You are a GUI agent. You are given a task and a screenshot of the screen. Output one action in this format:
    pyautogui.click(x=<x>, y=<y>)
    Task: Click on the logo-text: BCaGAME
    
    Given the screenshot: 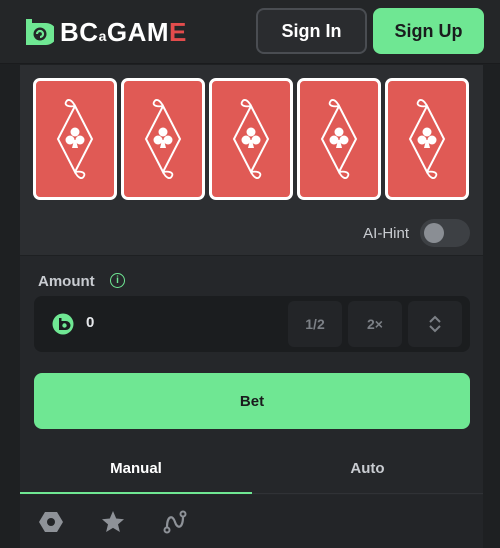 What is the action you would take?
    pyautogui.click(x=123, y=31)
    